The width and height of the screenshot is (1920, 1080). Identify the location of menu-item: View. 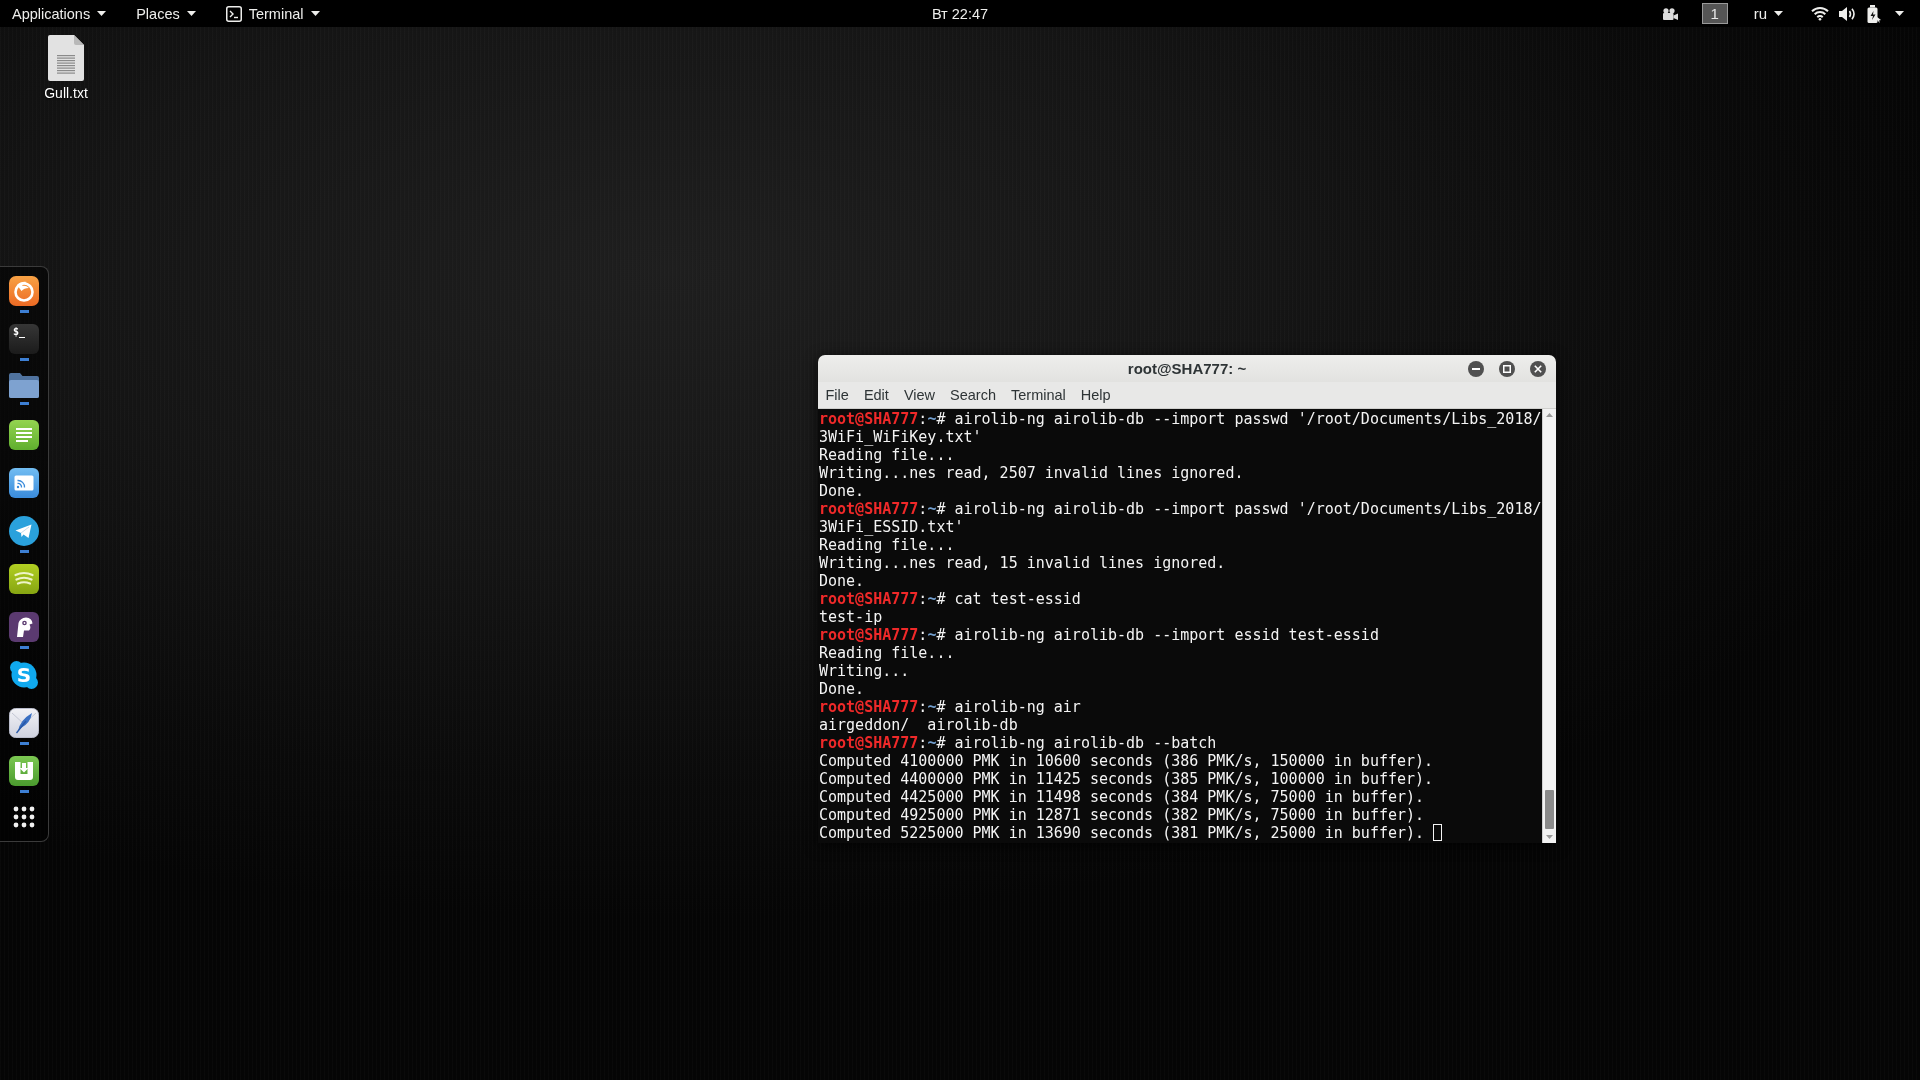
(919, 395).